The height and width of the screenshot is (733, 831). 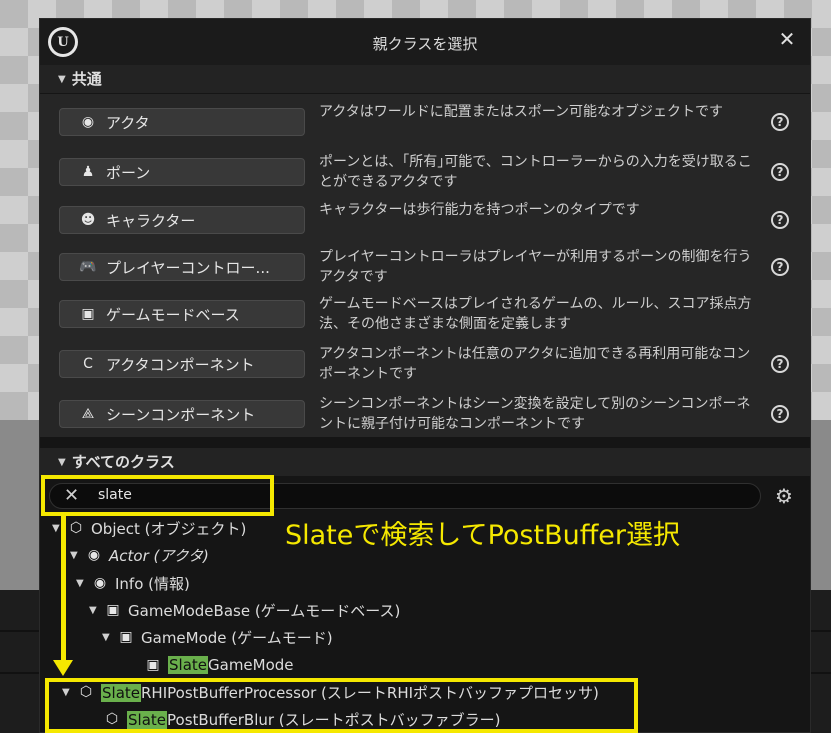 I want to click on object-icon: ⬡, so click(x=76, y=528).